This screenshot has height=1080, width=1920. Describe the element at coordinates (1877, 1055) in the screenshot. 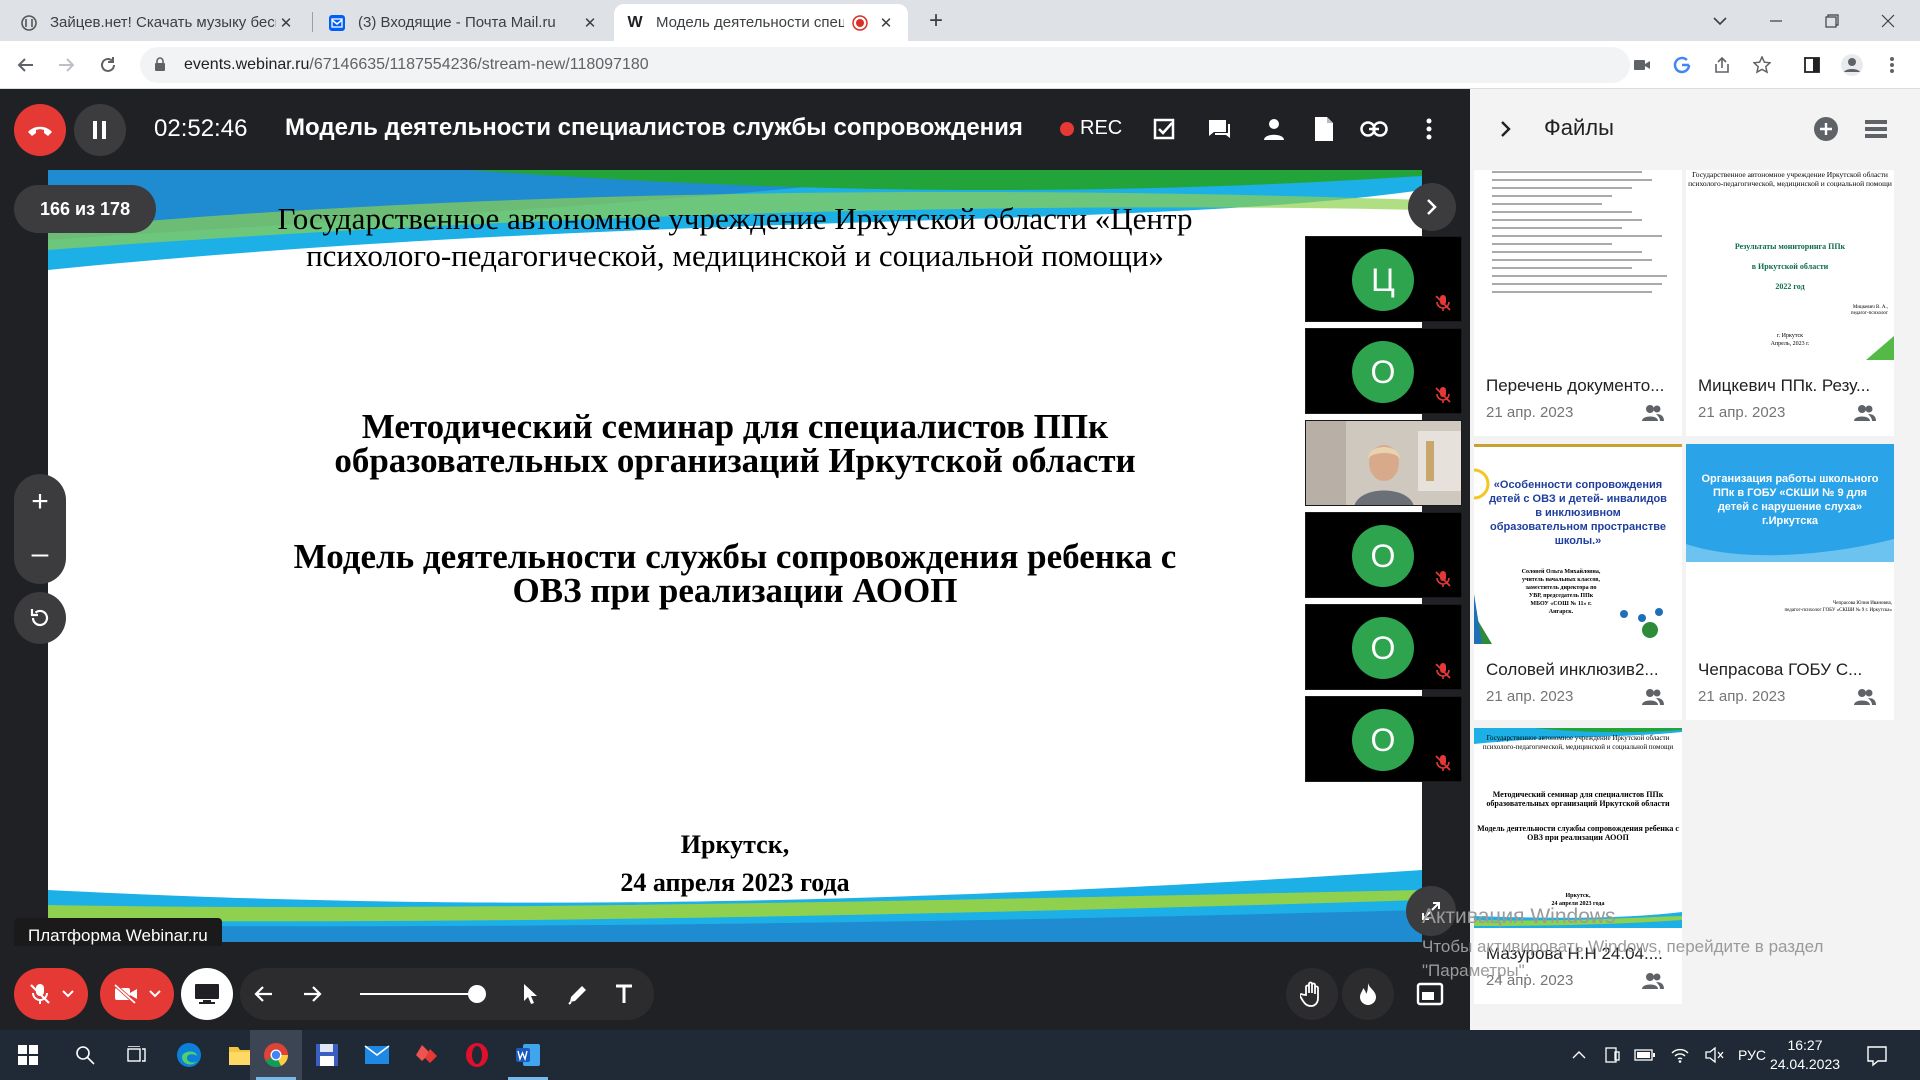

I see `notifications-icon` at that location.